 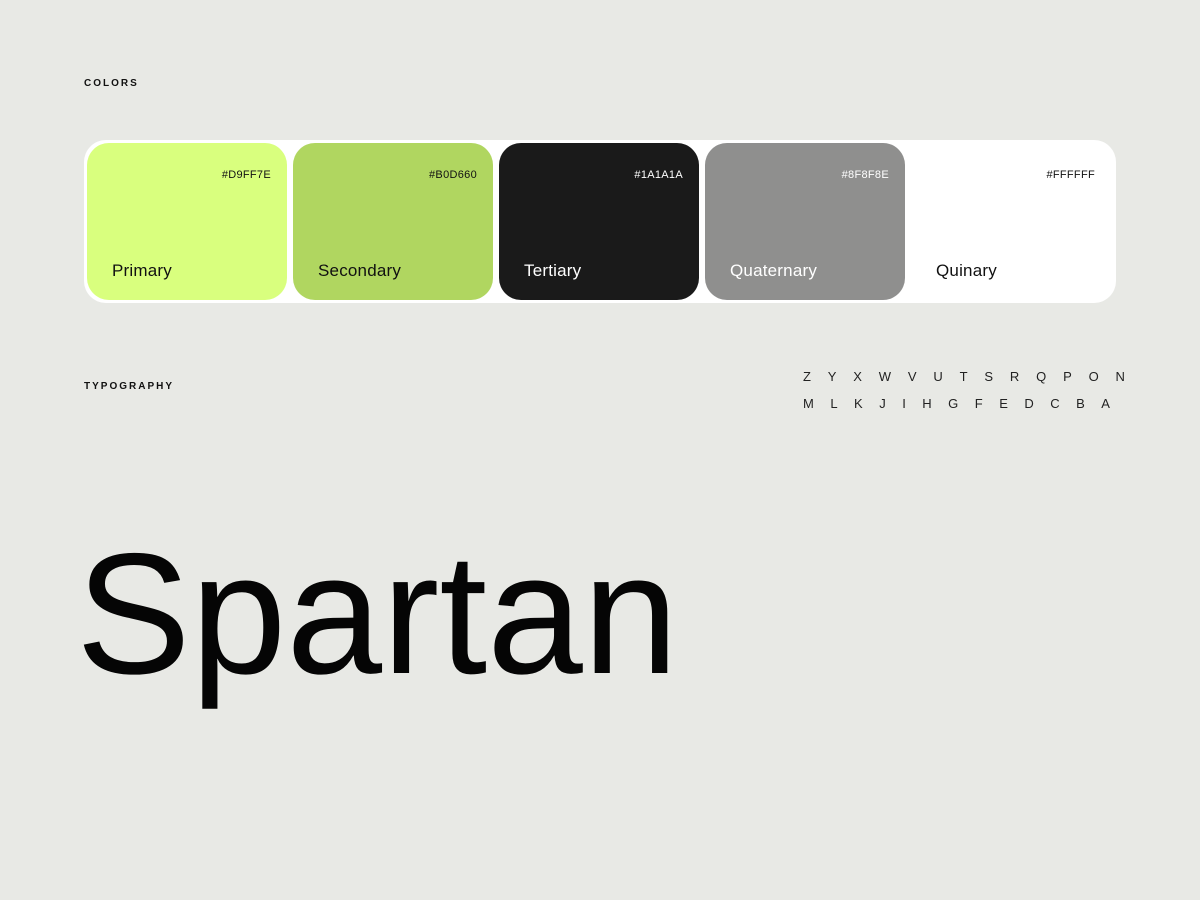 What do you see at coordinates (927, 403) in the screenshot?
I see `alphabet-letter: H` at bounding box center [927, 403].